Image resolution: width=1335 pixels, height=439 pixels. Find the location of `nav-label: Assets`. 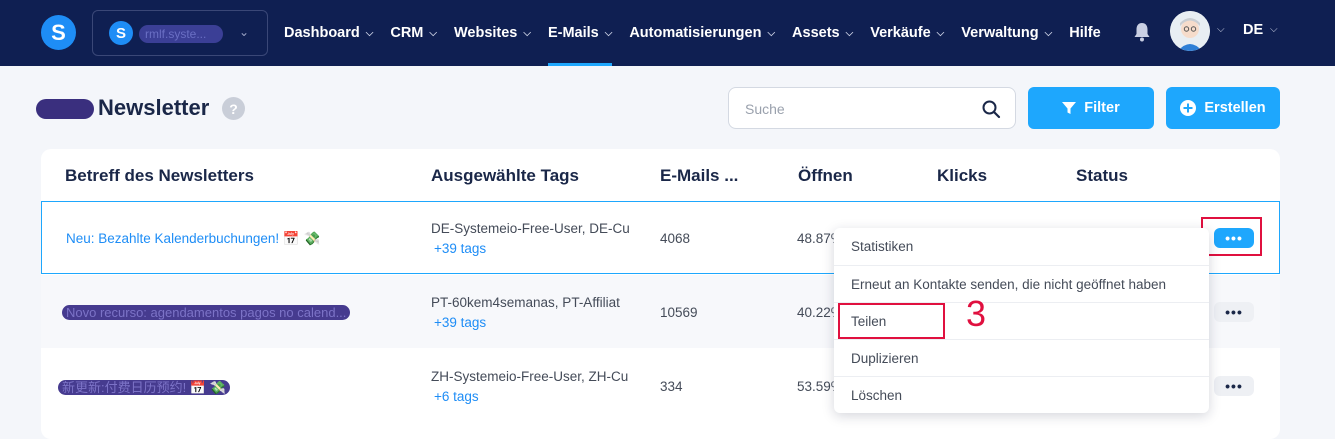

nav-label: Assets is located at coordinates (816, 33).